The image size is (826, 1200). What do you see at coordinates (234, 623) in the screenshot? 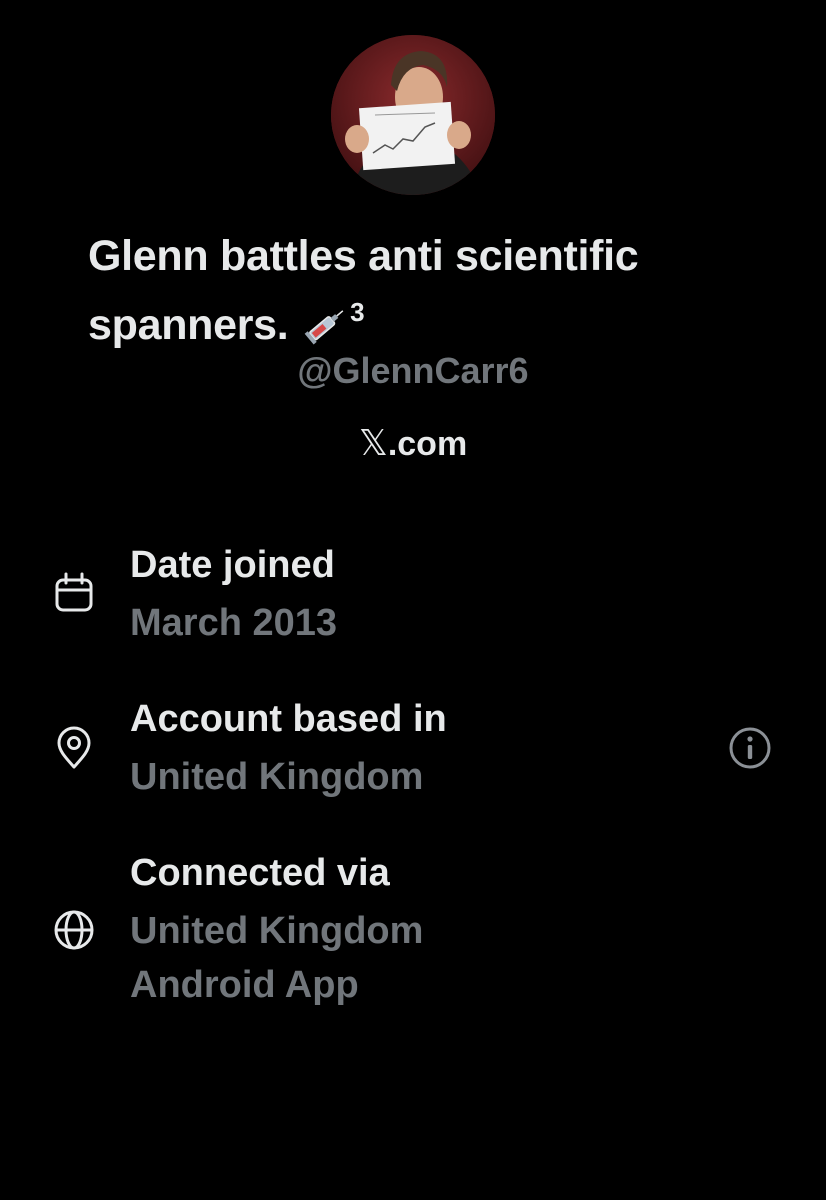
I see `date-joined-value: March 2013` at bounding box center [234, 623].